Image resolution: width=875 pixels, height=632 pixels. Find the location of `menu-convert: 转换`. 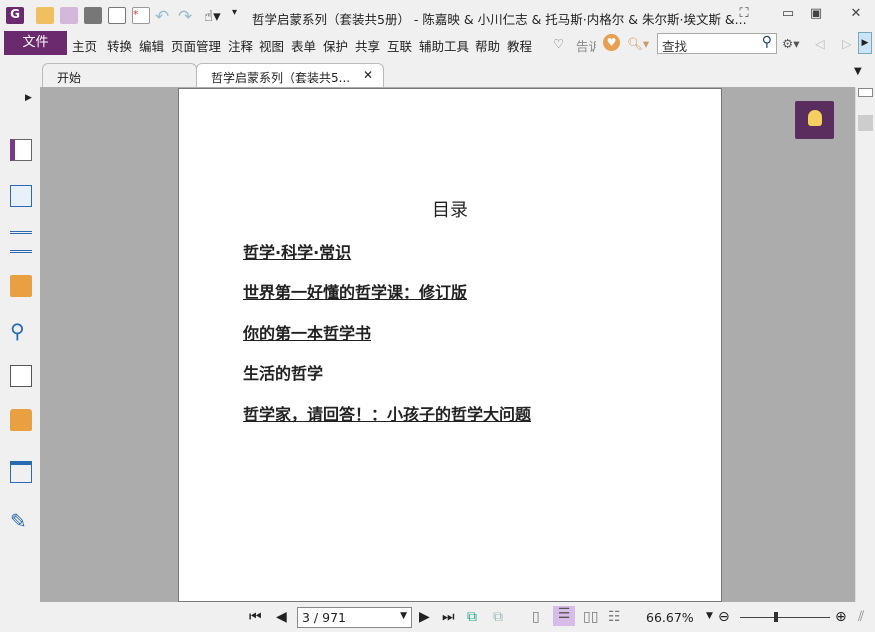

menu-convert: 转换 is located at coordinates (119, 45).